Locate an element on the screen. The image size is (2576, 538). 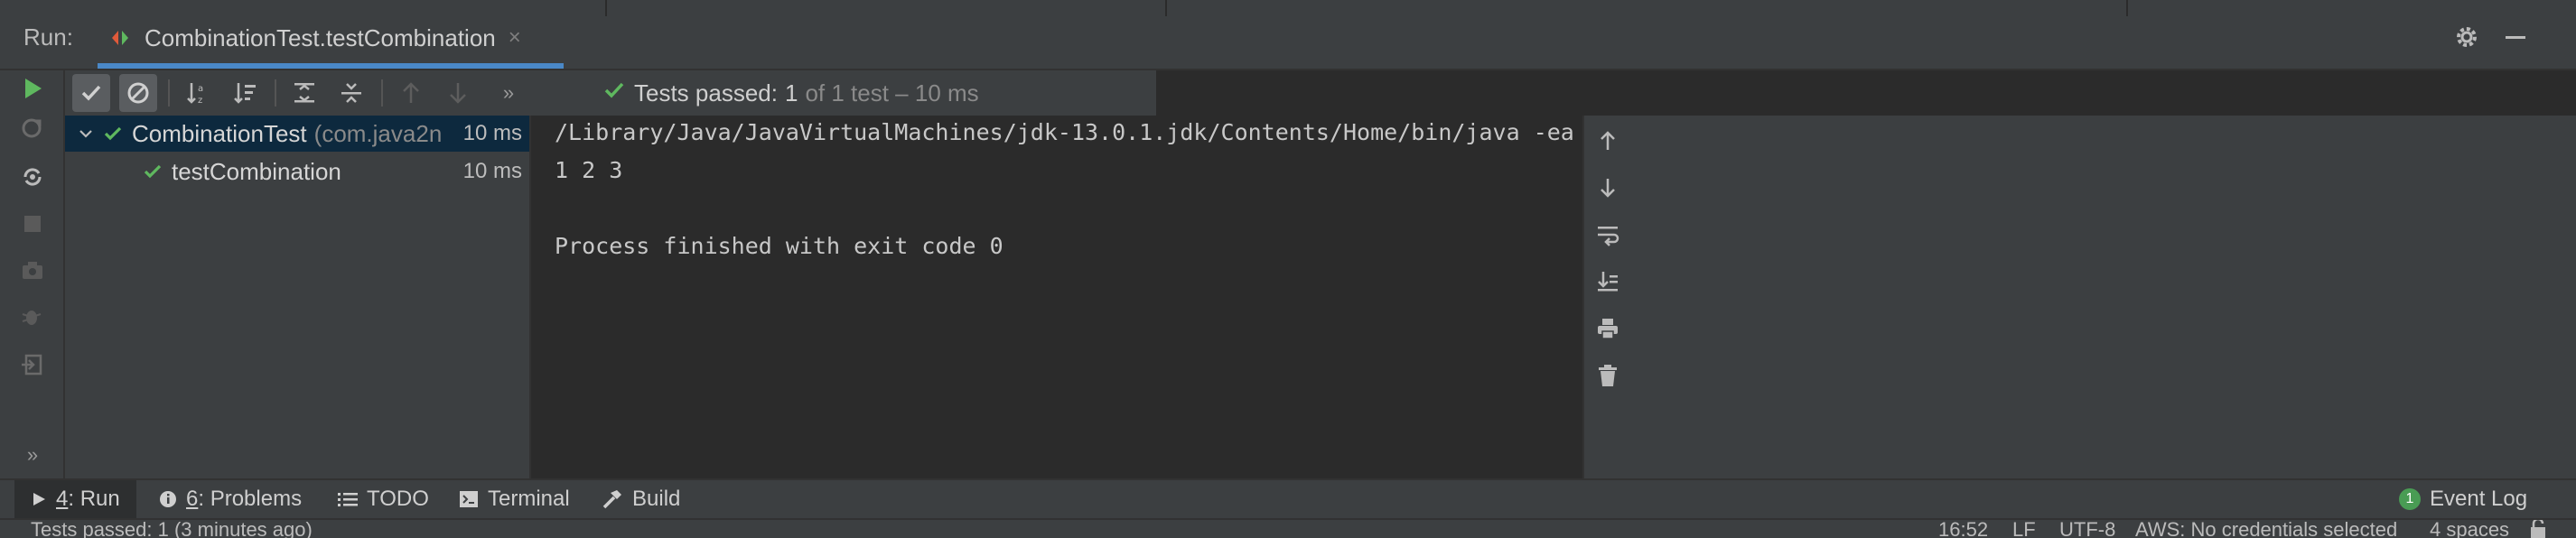
more-actions-icon: » is located at coordinates (32, 455).